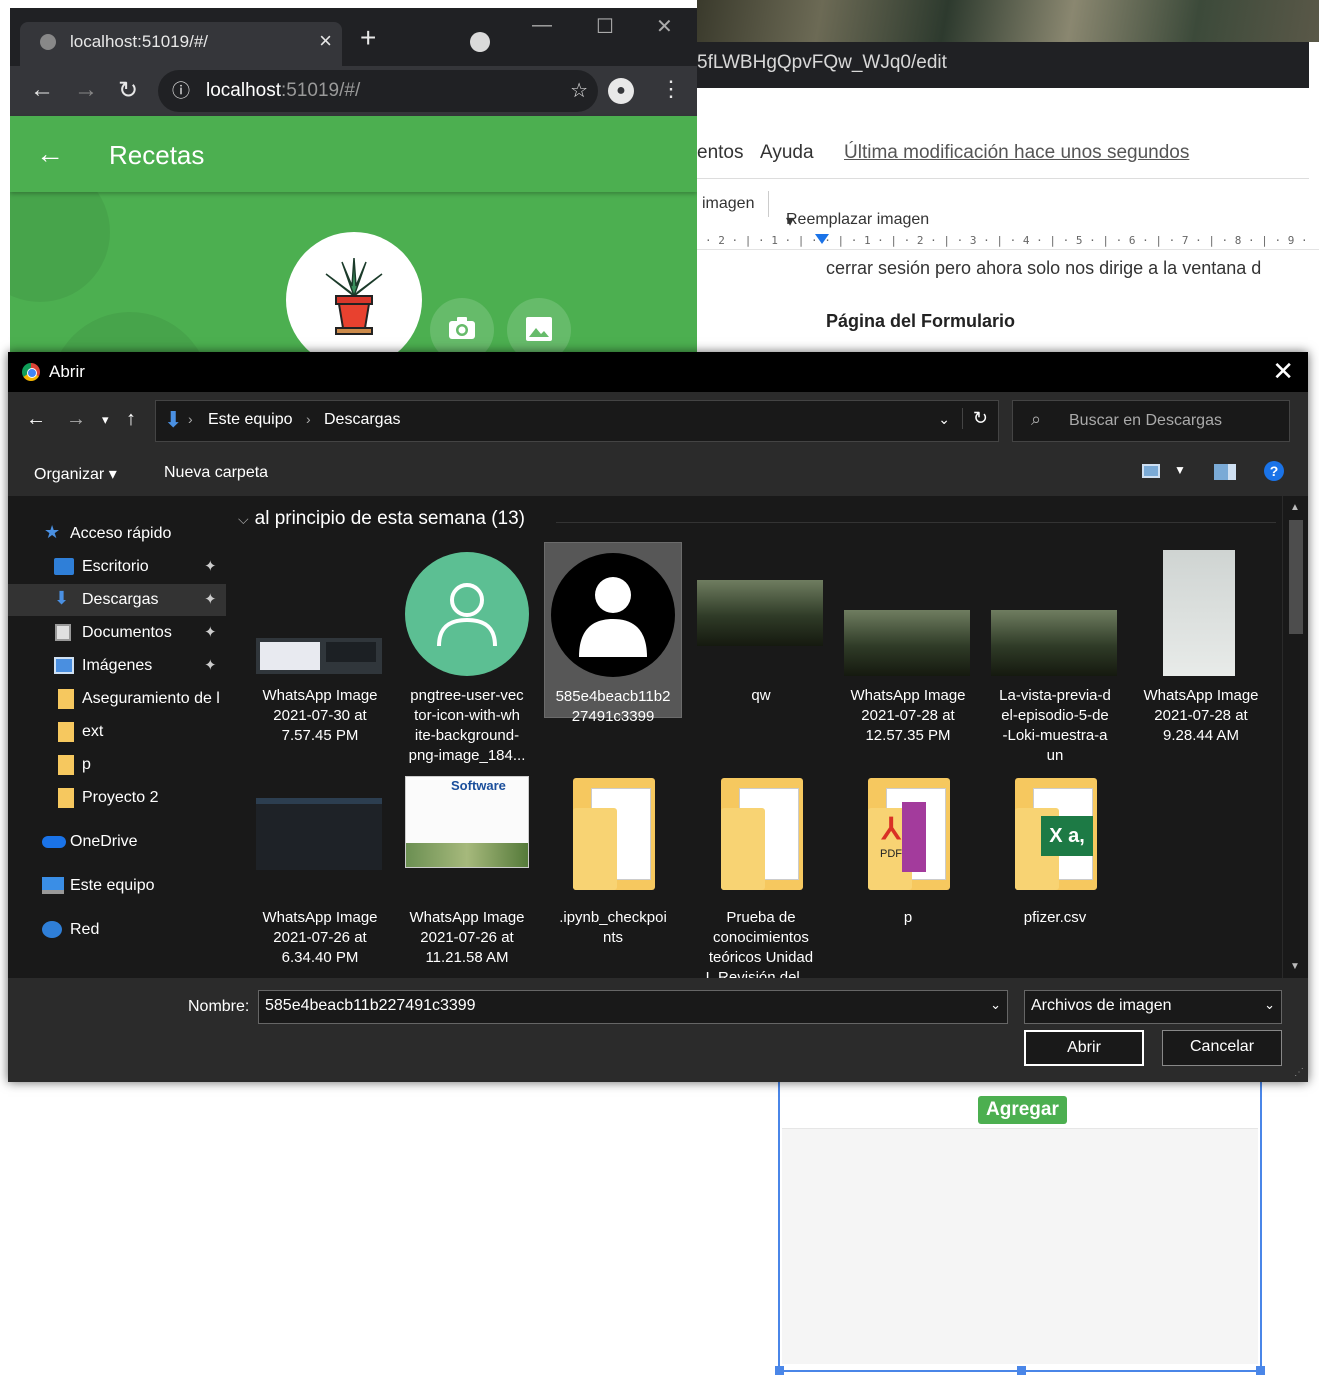  What do you see at coordinates (117, 699) in the screenshot?
I see `sidebar-item-folder-aseguramiento: Aseguramiento de l` at bounding box center [117, 699].